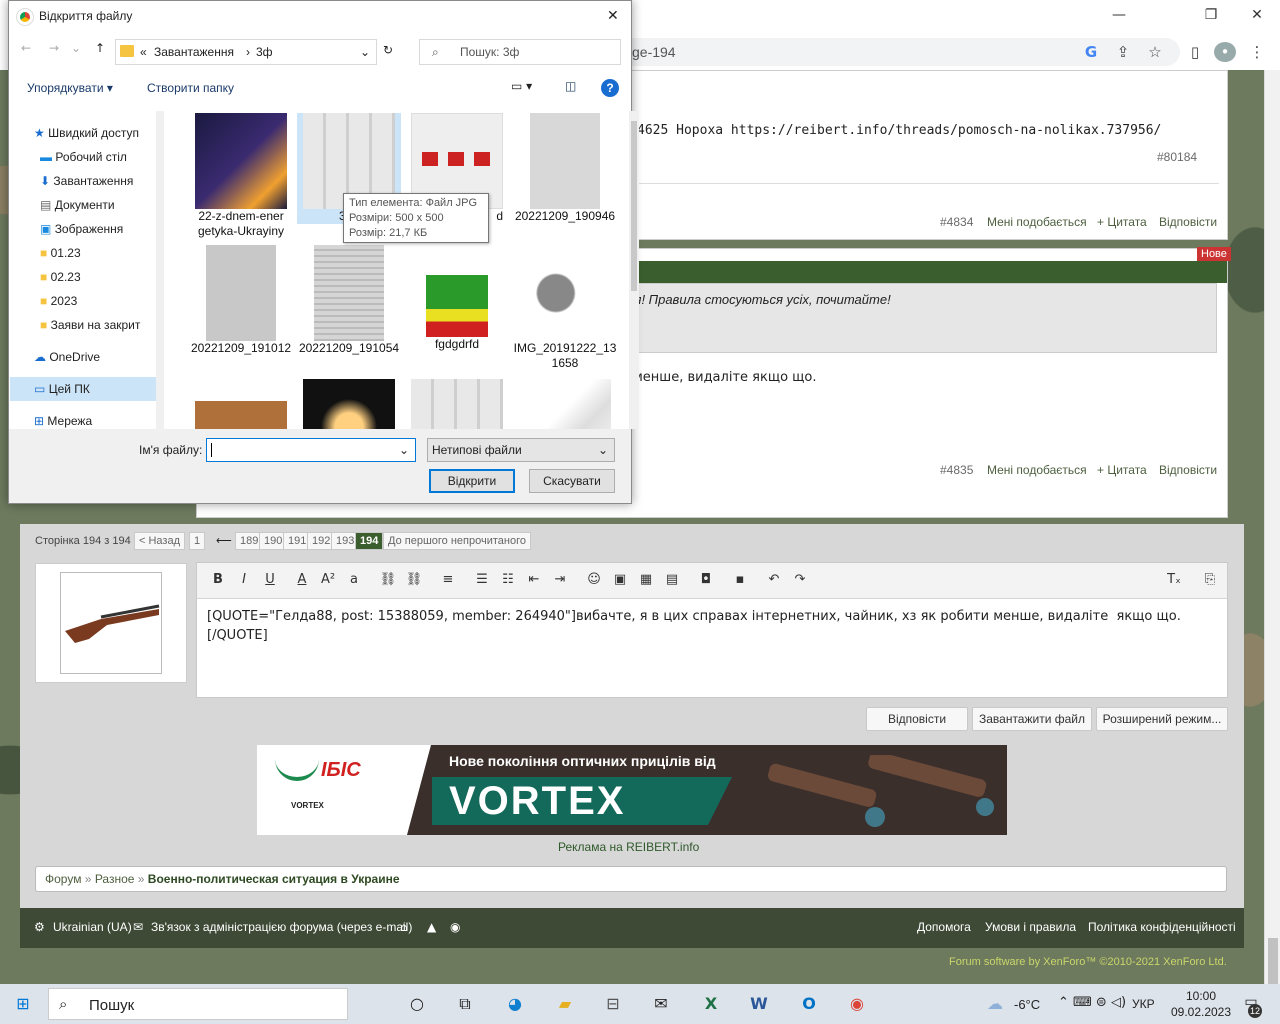 The width and height of the screenshot is (1280, 1024). I want to click on up-icon: ↑, so click(100, 48).